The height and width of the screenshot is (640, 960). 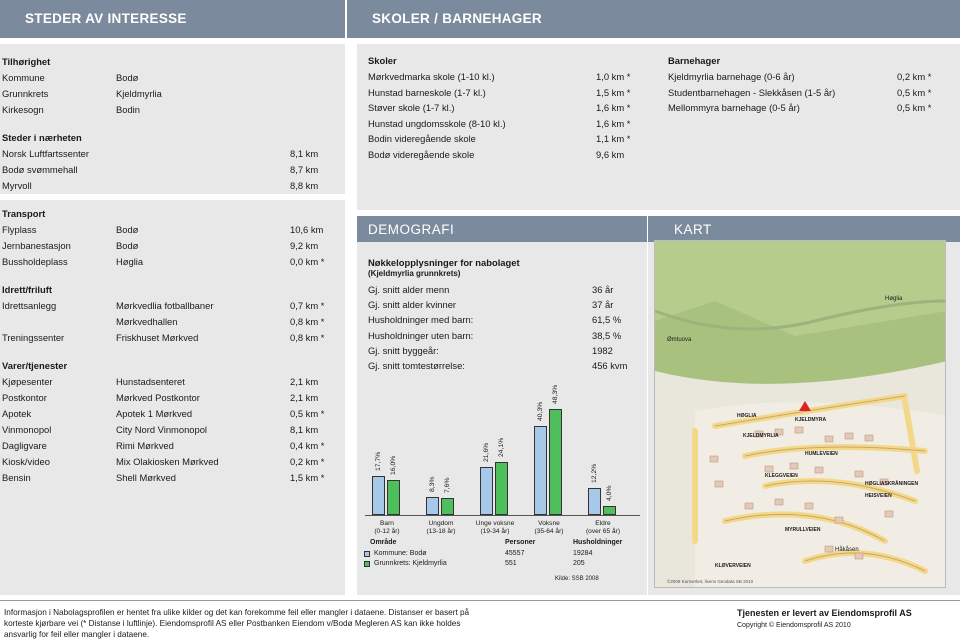 I want to click on chart-category-line: (over 65 år), so click(x=603, y=531).